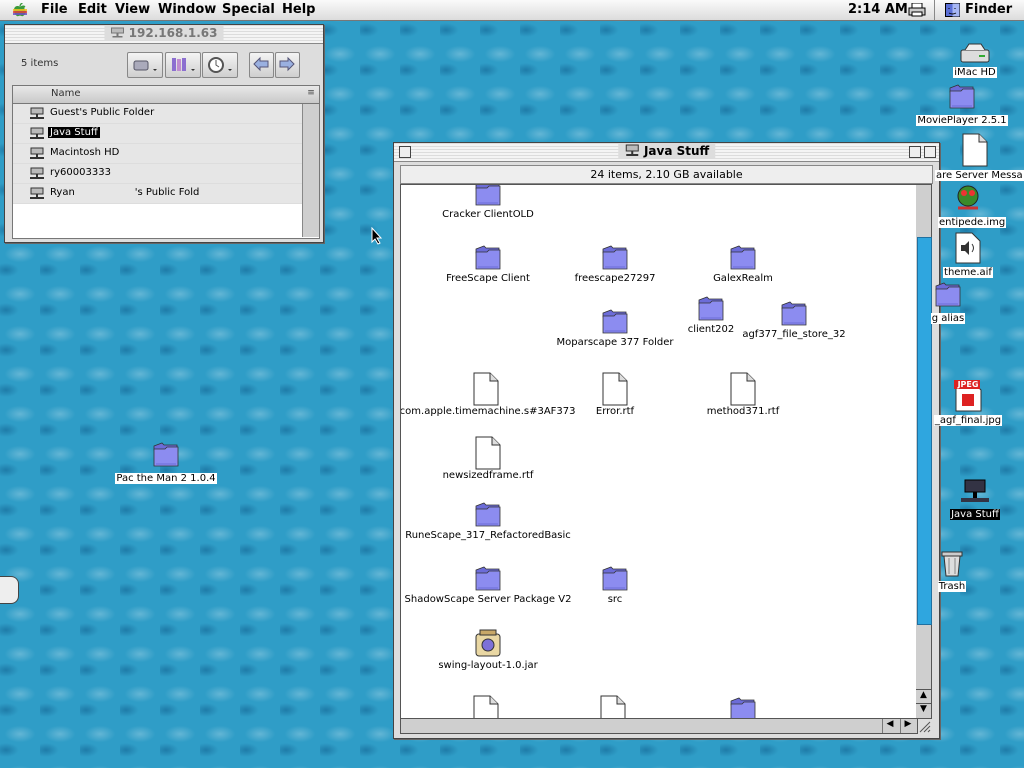 This screenshot has height=768, width=1024. Describe the element at coordinates (968, 403) in the screenshot. I see `desktop-icon: JPEG _agf_final.jpg` at that location.